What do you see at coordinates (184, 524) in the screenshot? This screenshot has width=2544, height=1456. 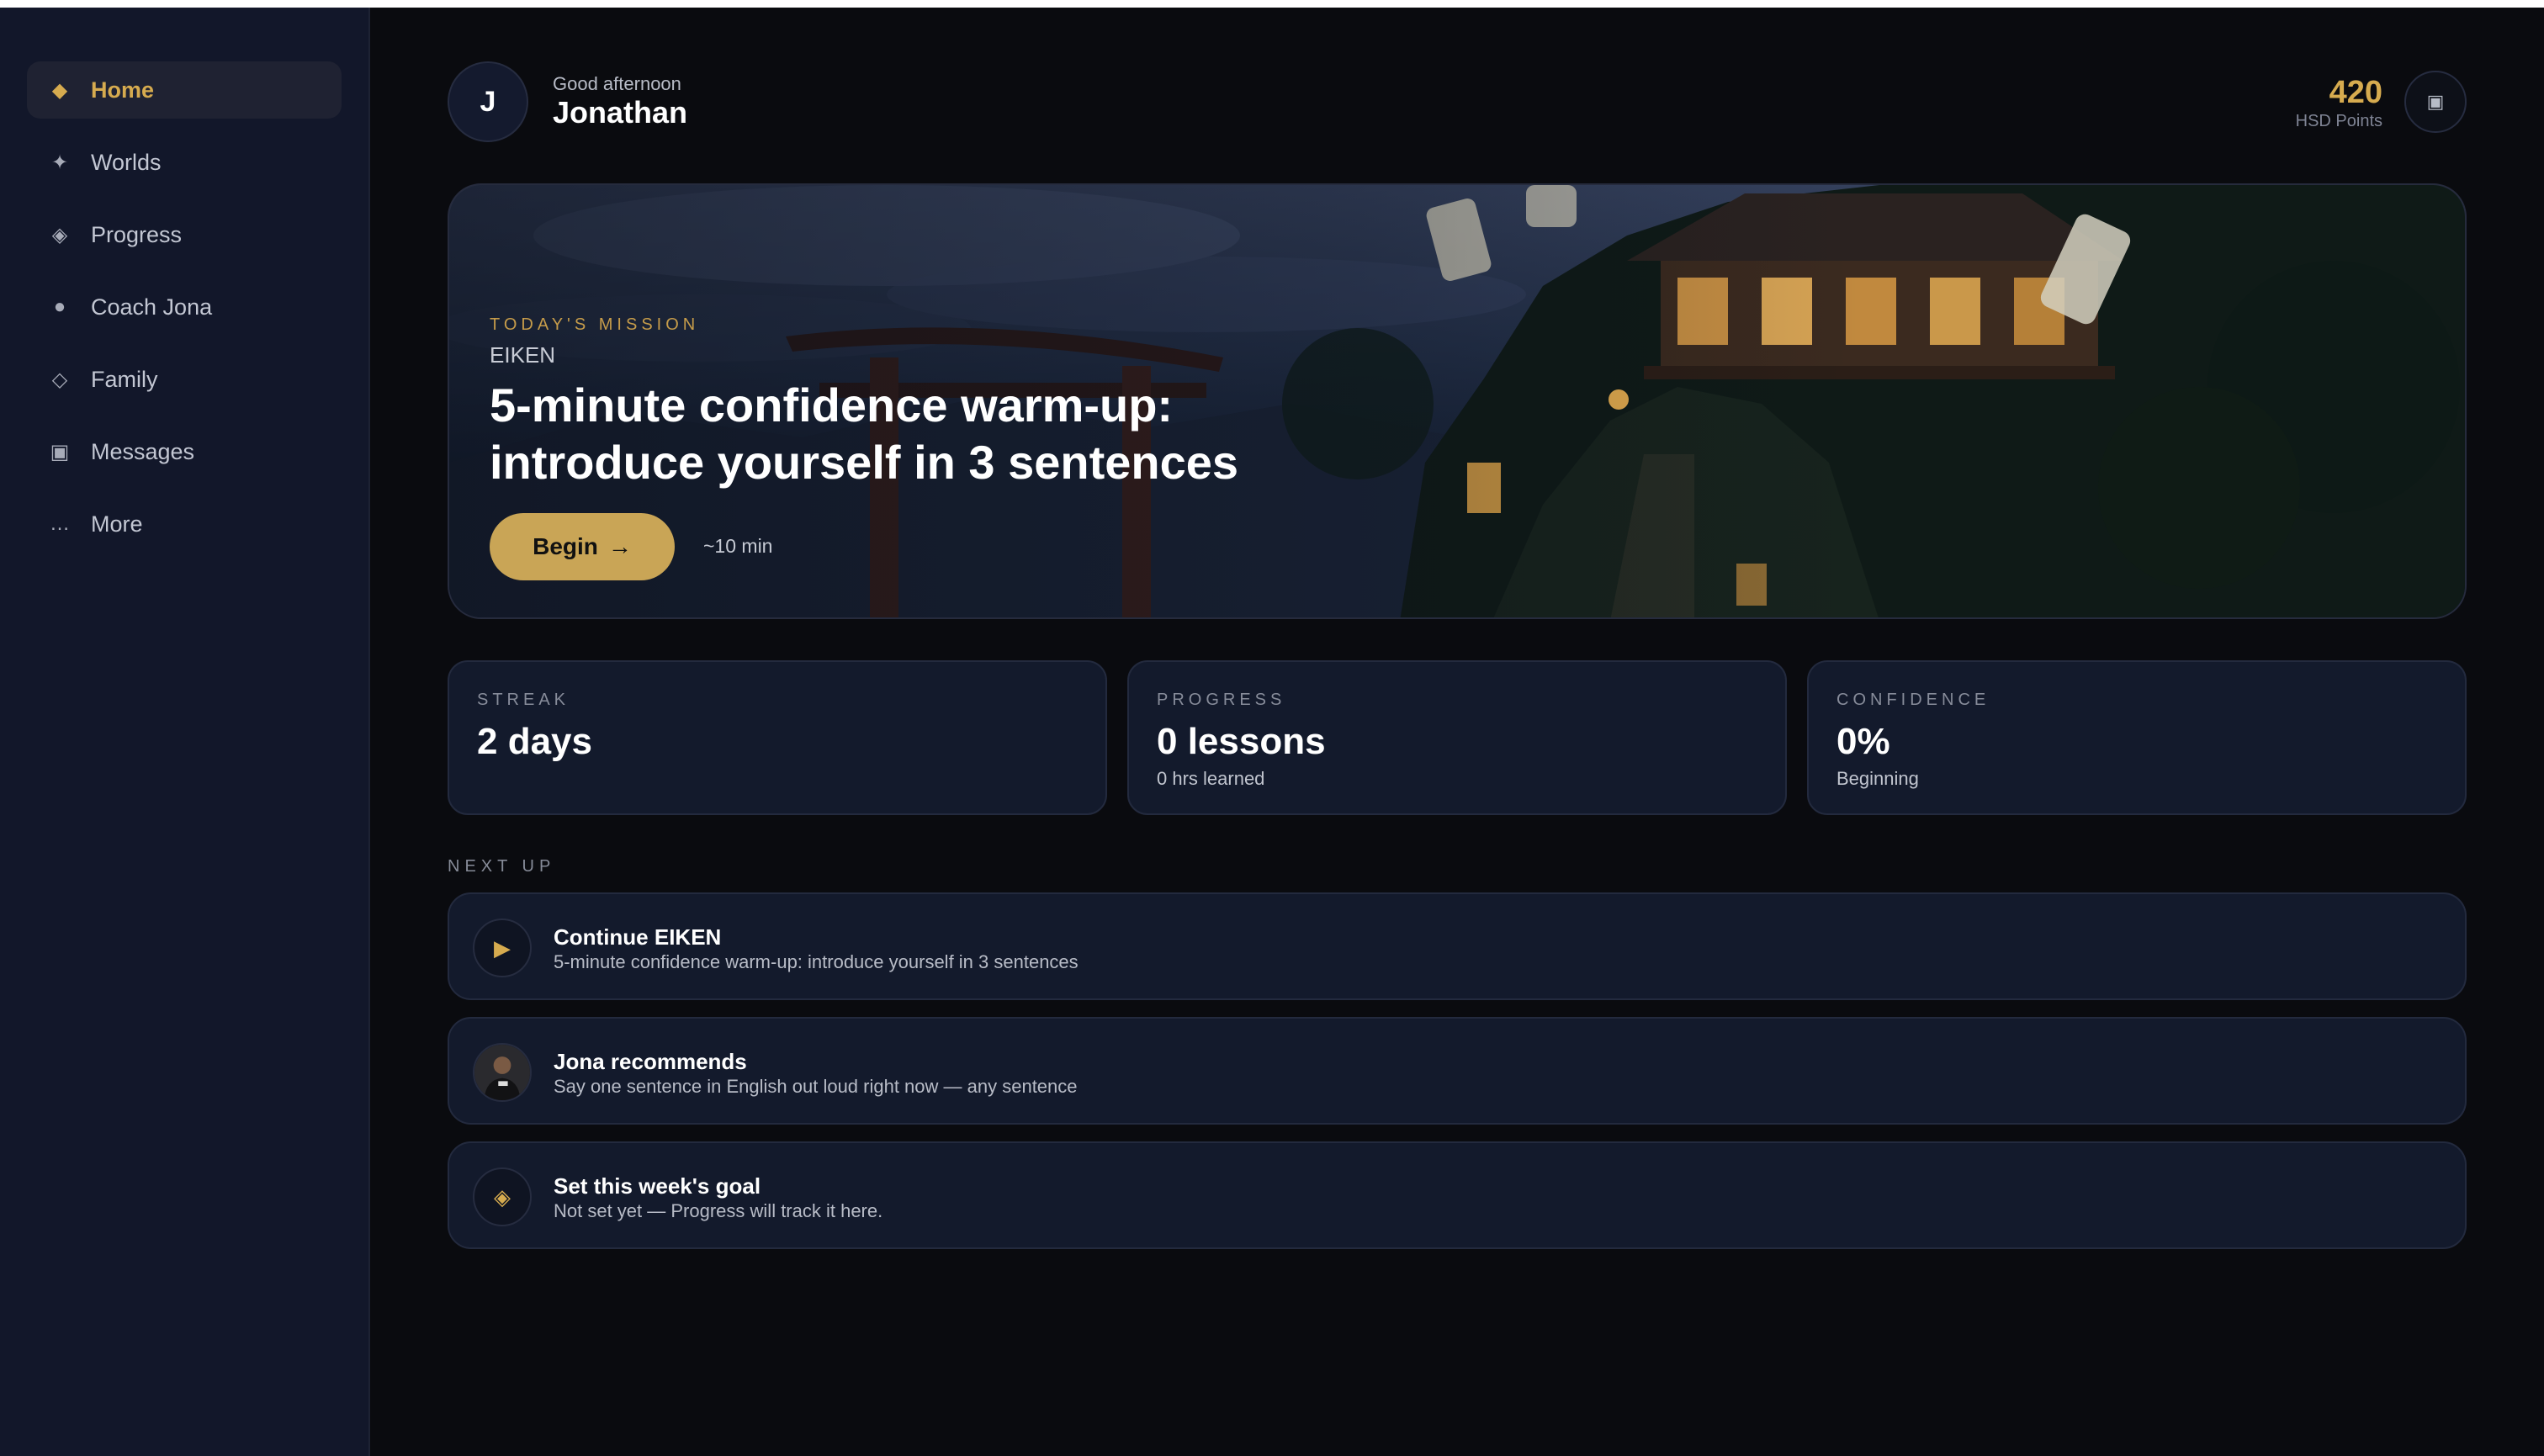 I see `sidebar-item-more: … More` at bounding box center [184, 524].